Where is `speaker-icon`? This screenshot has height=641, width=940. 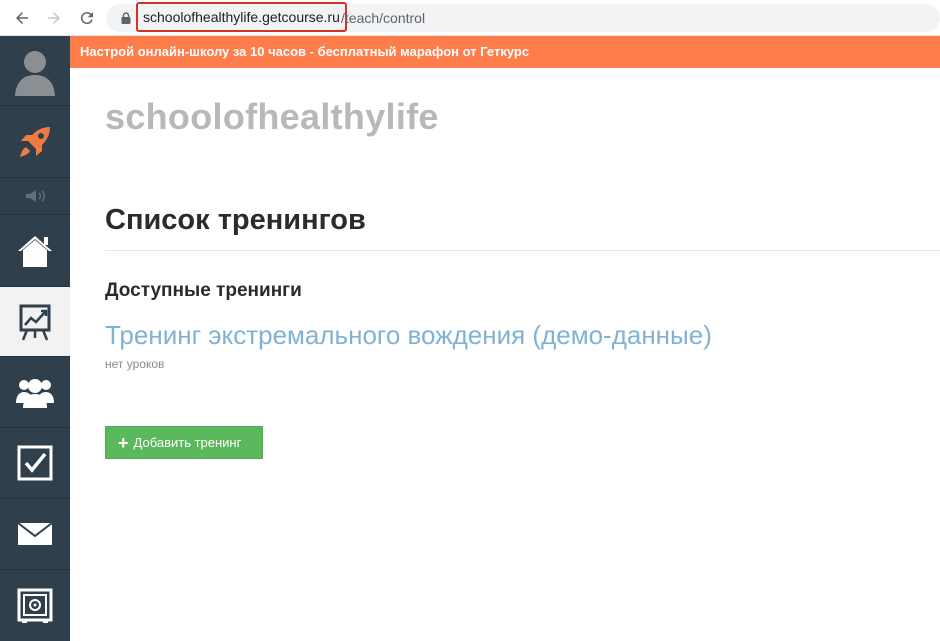 speaker-icon is located at coordinates (35, 196).